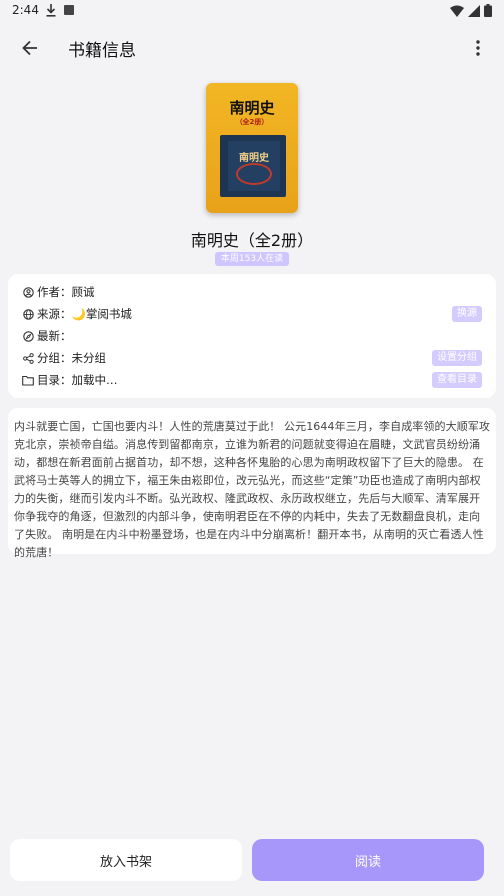  Describe the element at coordinates (252, 122) in the screenshot. I see `cover-subtitle: （全2册）` at that location.